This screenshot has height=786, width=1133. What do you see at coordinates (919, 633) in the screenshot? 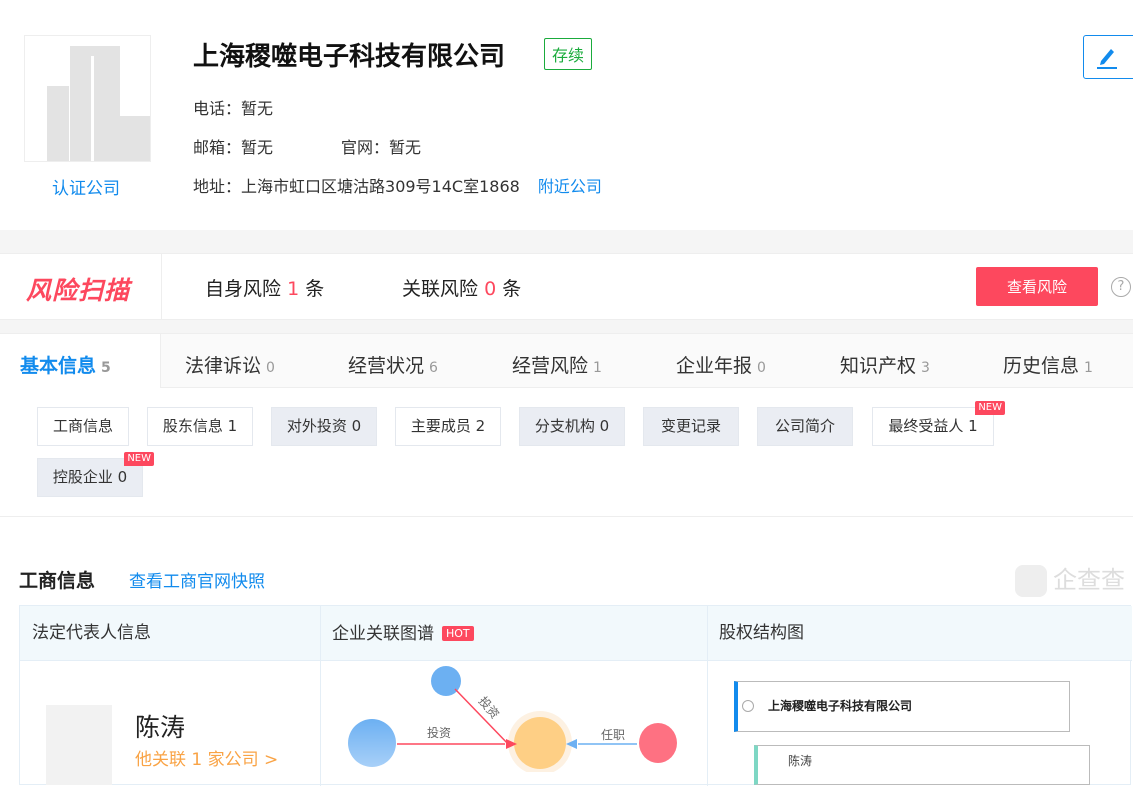
I see `header-equity: 股权结构图` at bounding box center [919, 633].